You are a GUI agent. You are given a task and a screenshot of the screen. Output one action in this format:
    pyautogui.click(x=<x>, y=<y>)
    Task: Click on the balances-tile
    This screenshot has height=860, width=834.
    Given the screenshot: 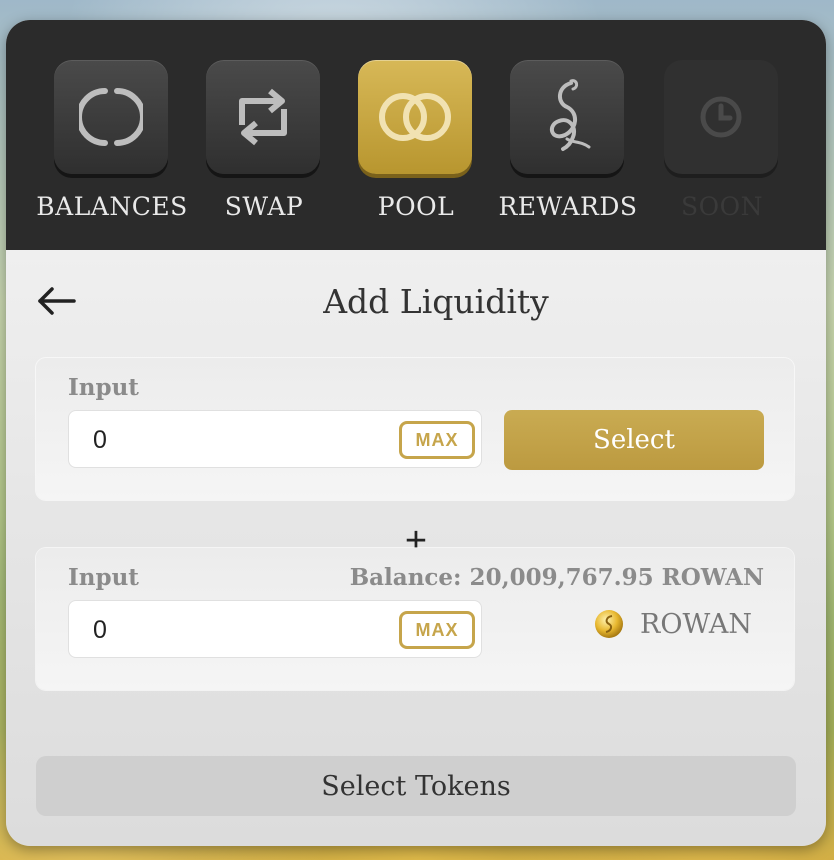 What is the action you would take?
    pyautogui.click(x=111, y=117)
    